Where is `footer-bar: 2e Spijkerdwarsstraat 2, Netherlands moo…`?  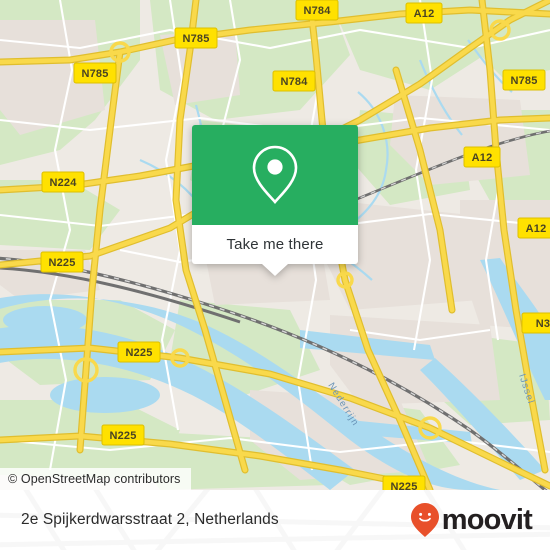 footer-bar: 2e Spijkerdwarsstraat 2, Netherlands moo… is located at coordinates (275, 520).